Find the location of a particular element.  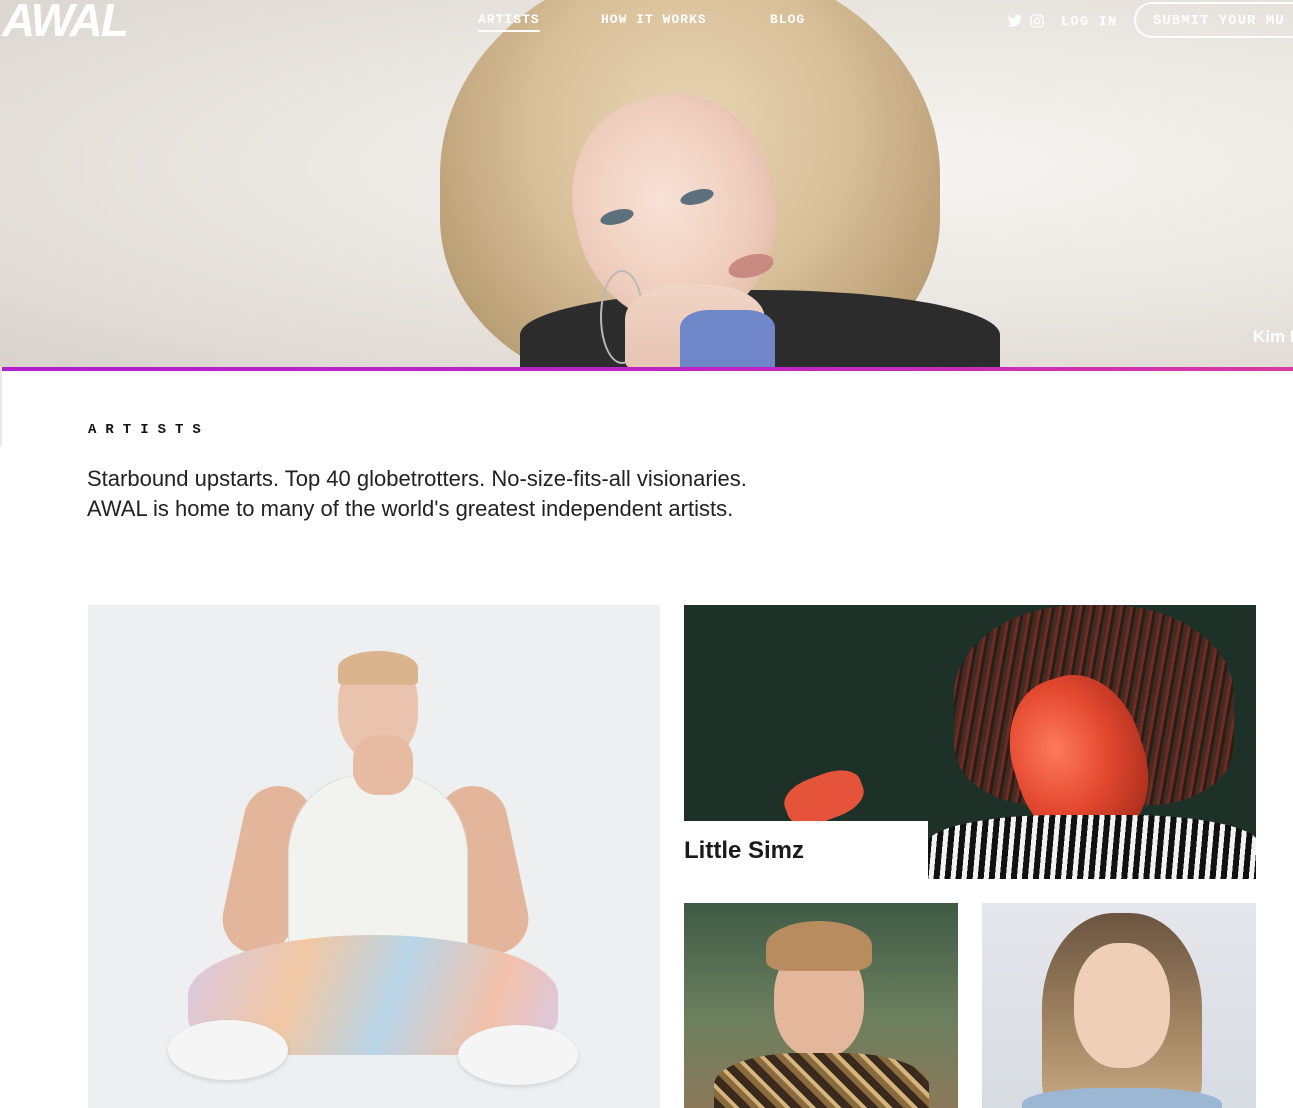

section-heading: ARTISTS is located at coordinates (149, 430).